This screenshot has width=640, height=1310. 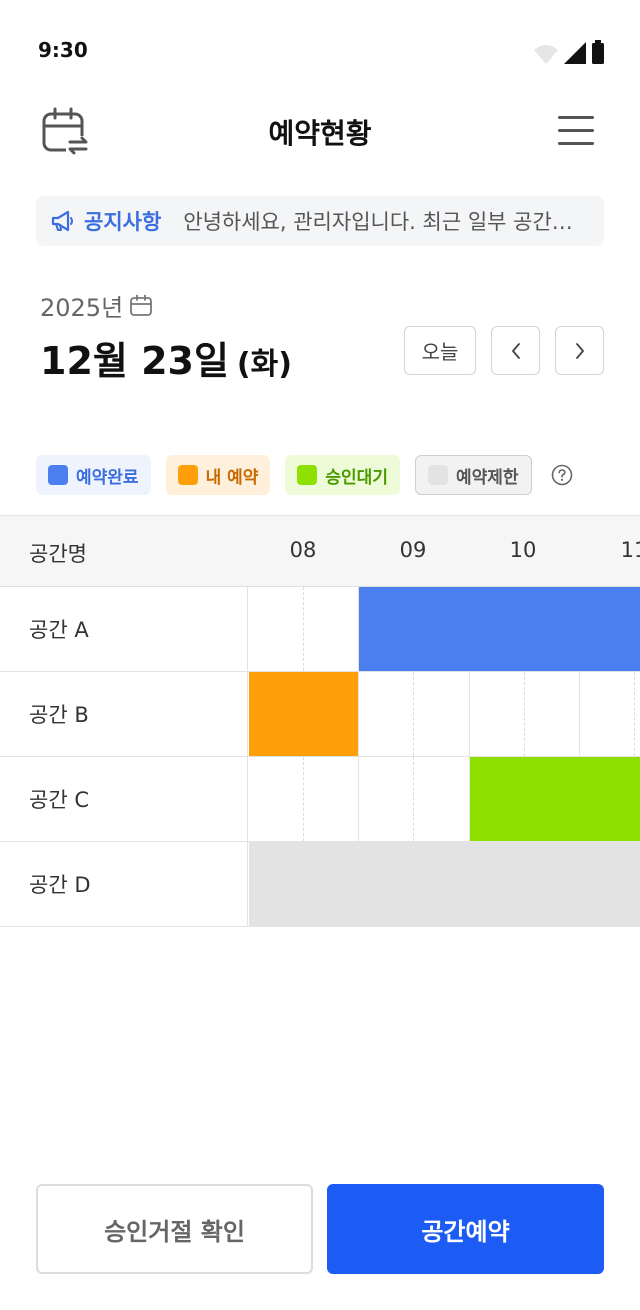 What do you see at coordinates (523, 550) in the screenshot?
I see `hour-label: 10` at bounding box center [523, 550].